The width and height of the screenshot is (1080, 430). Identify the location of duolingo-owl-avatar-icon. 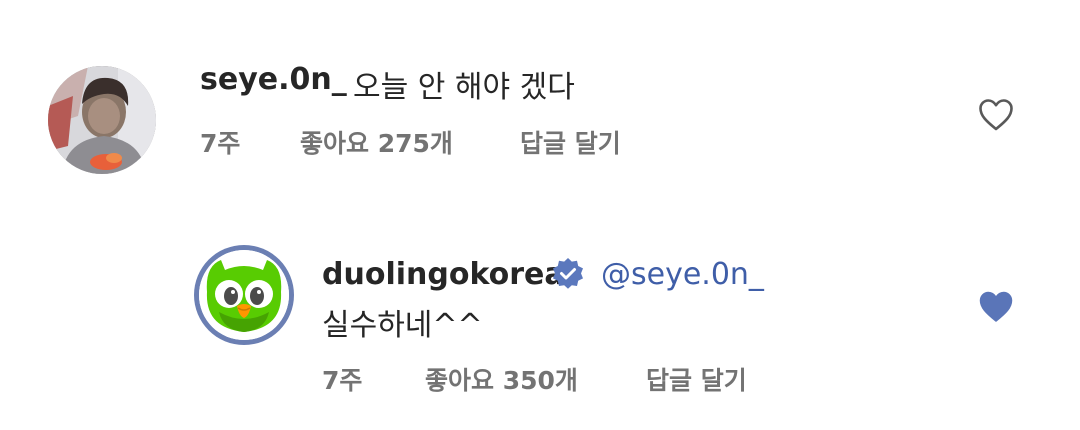
(244, 295).